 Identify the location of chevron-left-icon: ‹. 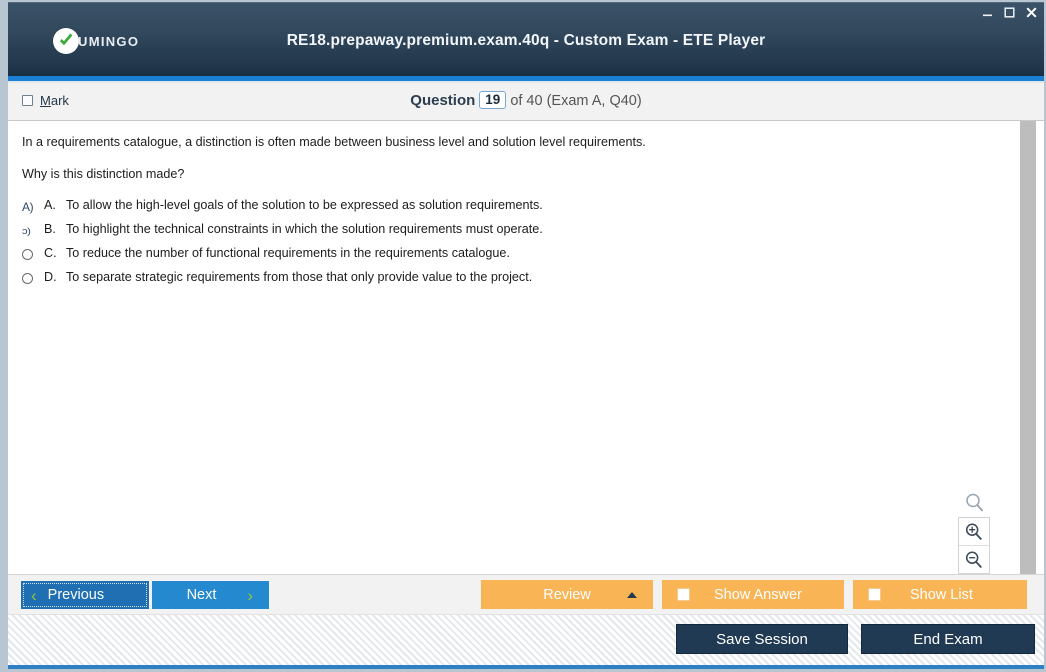
(34, 595).